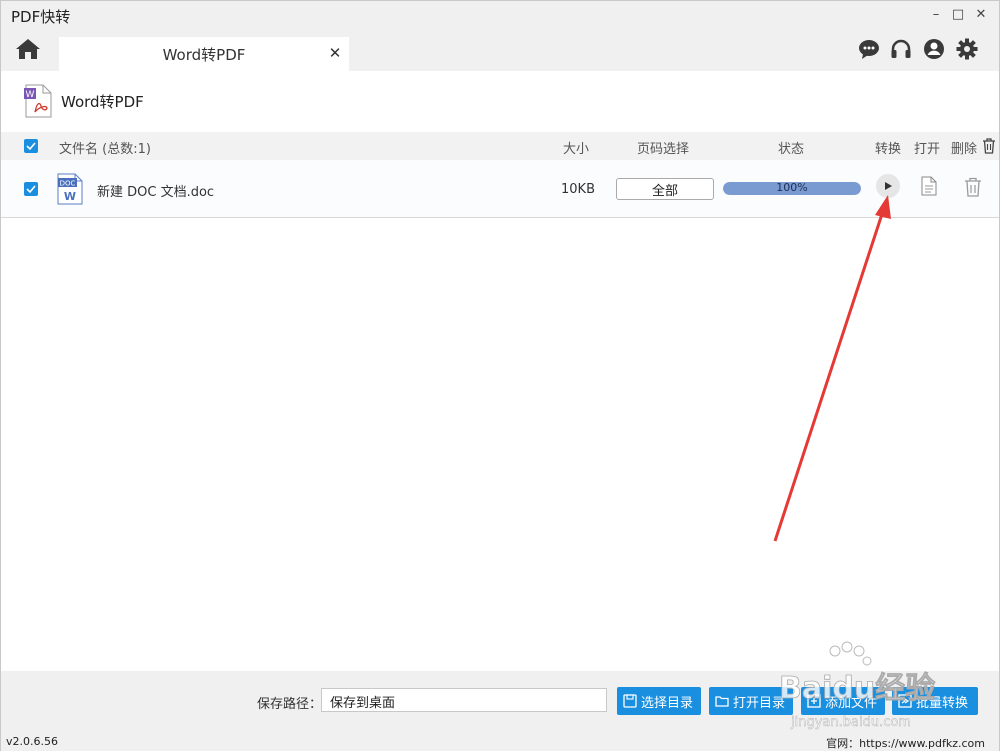  What do you see at coordinates (156, 192) in the screenshot?
I see `file-name: 新建 DOC 文档.doc` at bounding box center [156, 192].